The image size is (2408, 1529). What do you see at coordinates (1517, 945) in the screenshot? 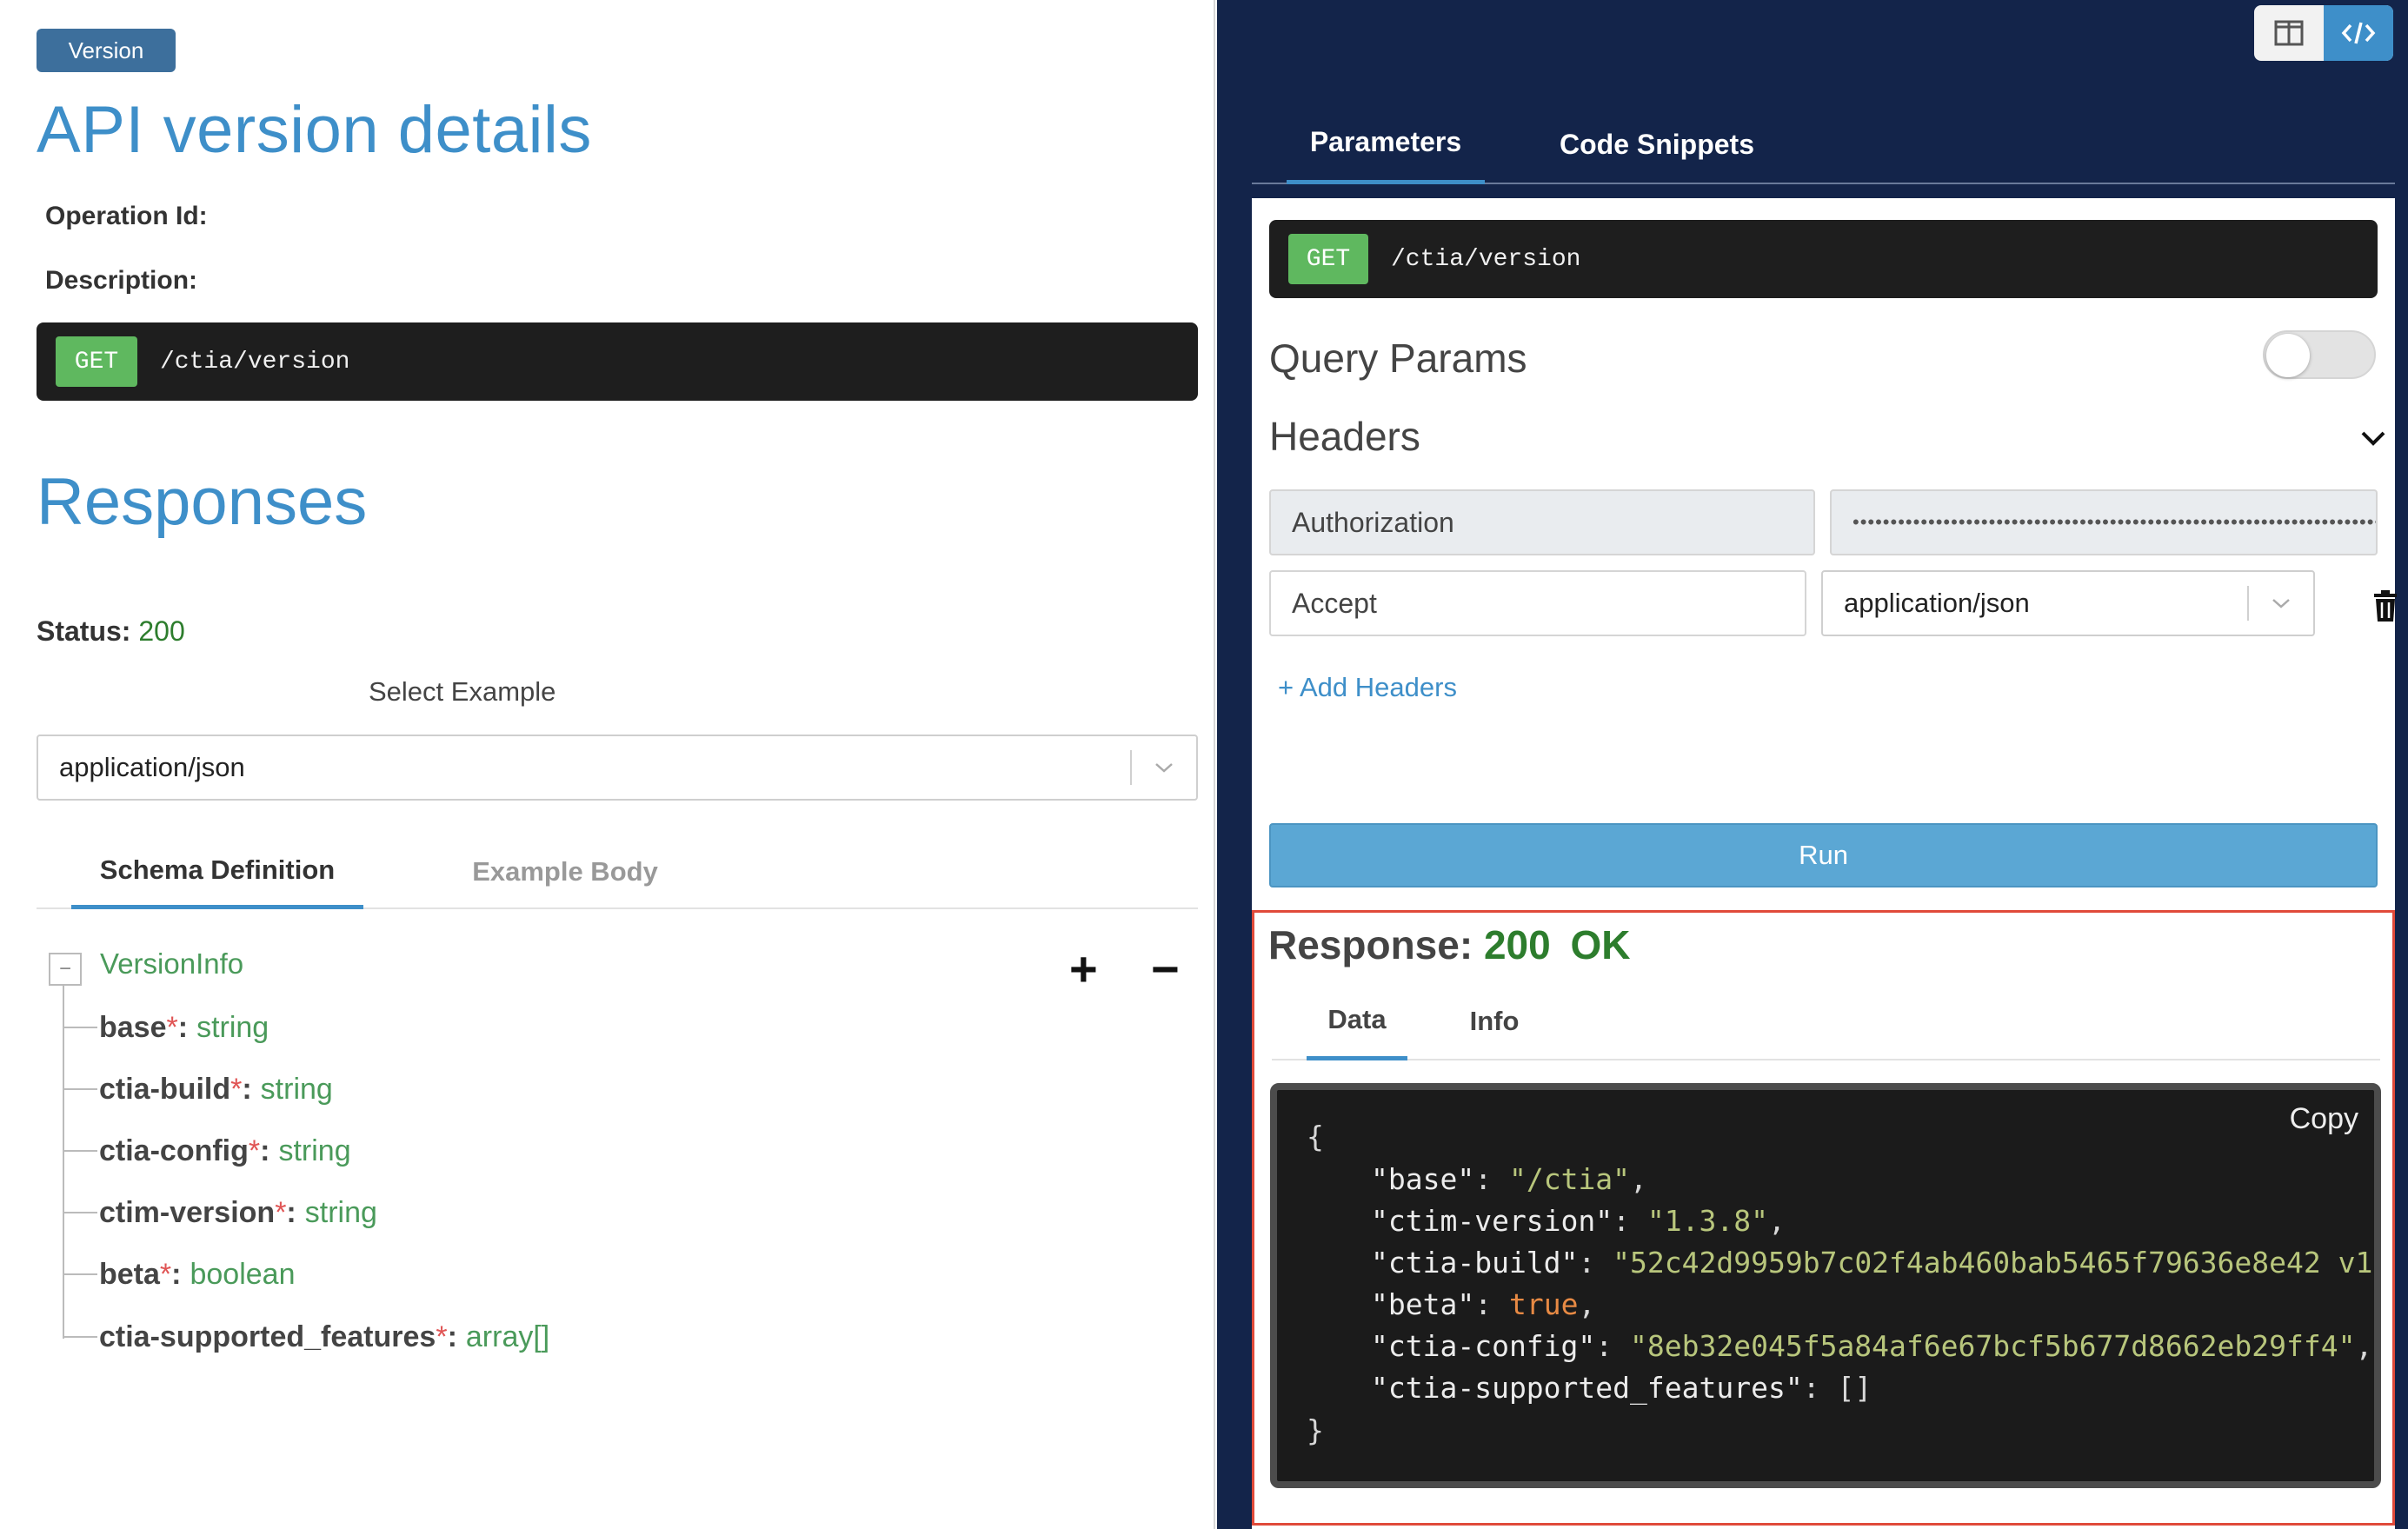
I see `response-code: 200` at bounding box center [1517, 945].